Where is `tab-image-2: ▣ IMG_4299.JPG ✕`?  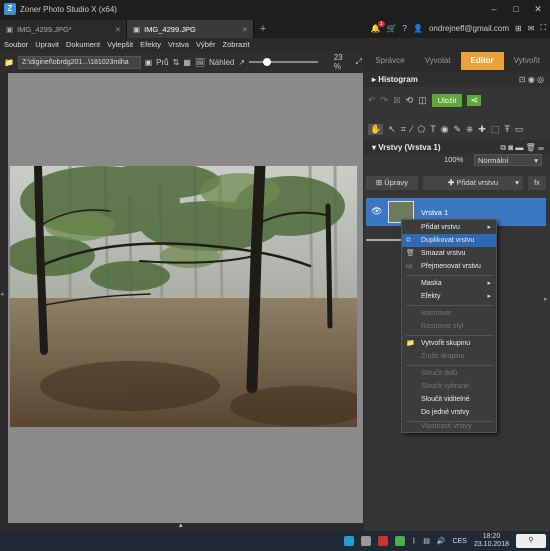 tab-image-2: ▣ IMG_4299.JPG ✕ is located at coordinates (190, 29).